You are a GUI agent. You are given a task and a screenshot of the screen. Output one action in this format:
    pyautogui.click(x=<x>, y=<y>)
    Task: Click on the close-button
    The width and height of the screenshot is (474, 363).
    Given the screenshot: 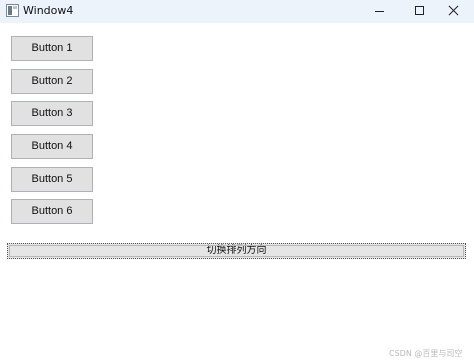 What is the action you would take?
    pyautogui.click(x=453, y=11)
    